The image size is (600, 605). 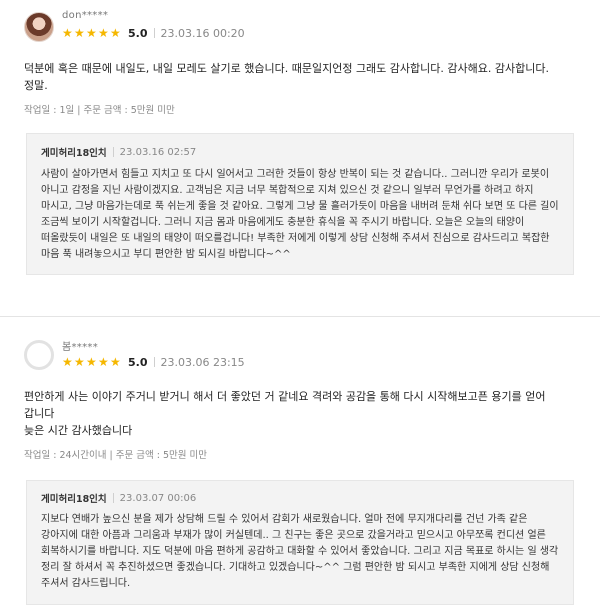 What do you see at coordinates (39, 355) in the screenshot?
I see `default-avatar-icon` at bounding box center [39, 355].